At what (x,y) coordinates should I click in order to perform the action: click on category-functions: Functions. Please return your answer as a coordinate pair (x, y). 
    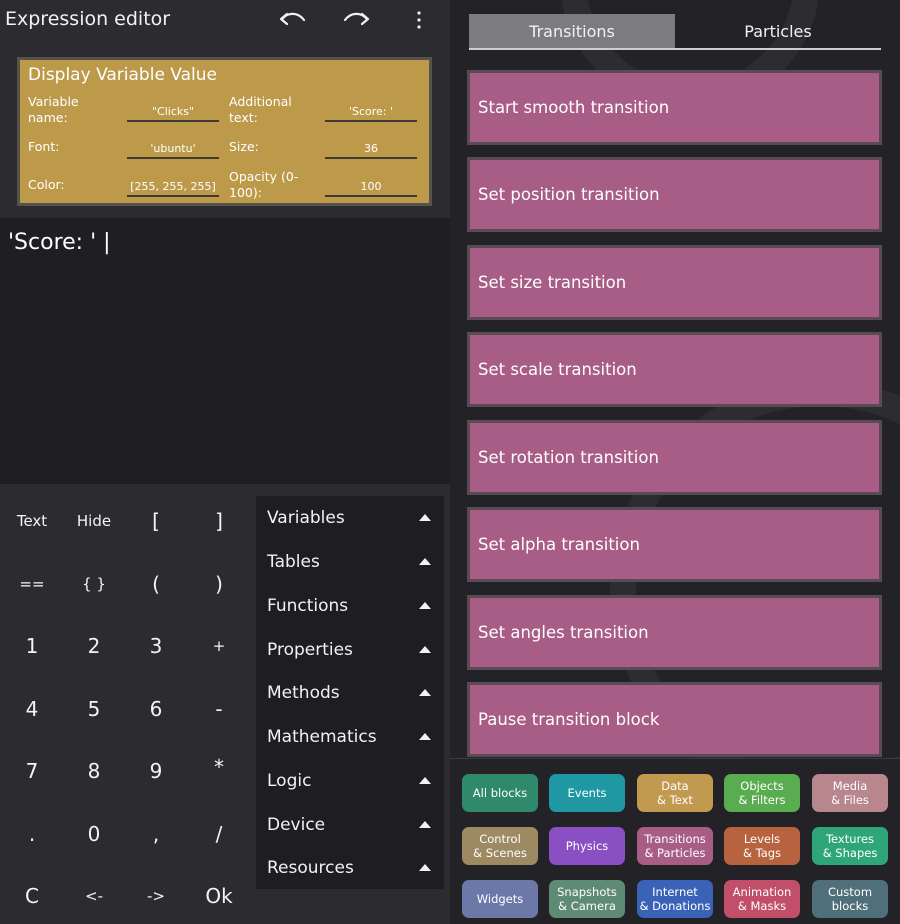
    Looking at the image, I should click on (350, 605).